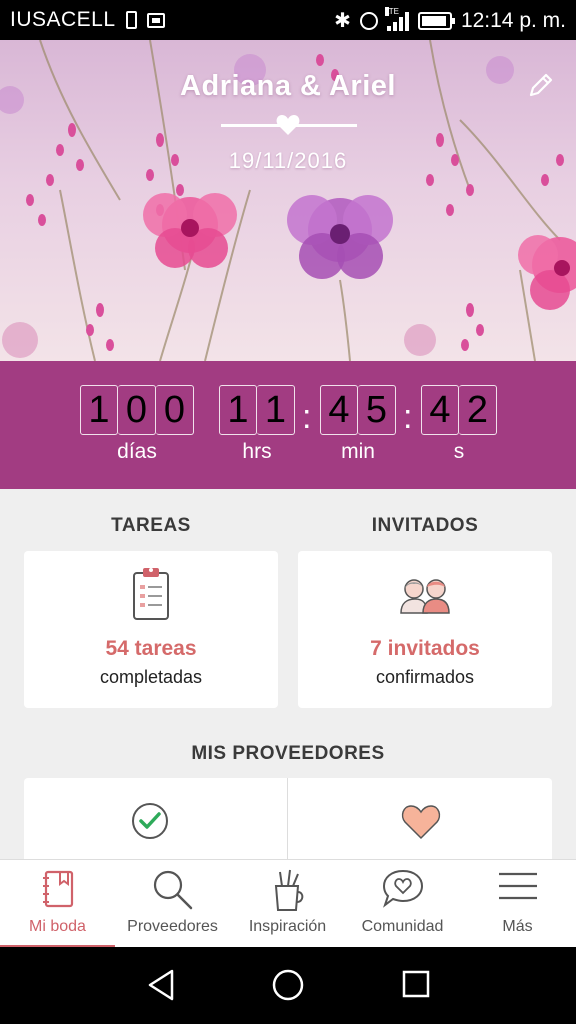 The image size is (576, 1024). Describe the element at coordinates (172, 926) in the screenshot. I see `nav-label: Proveedores` at that location.